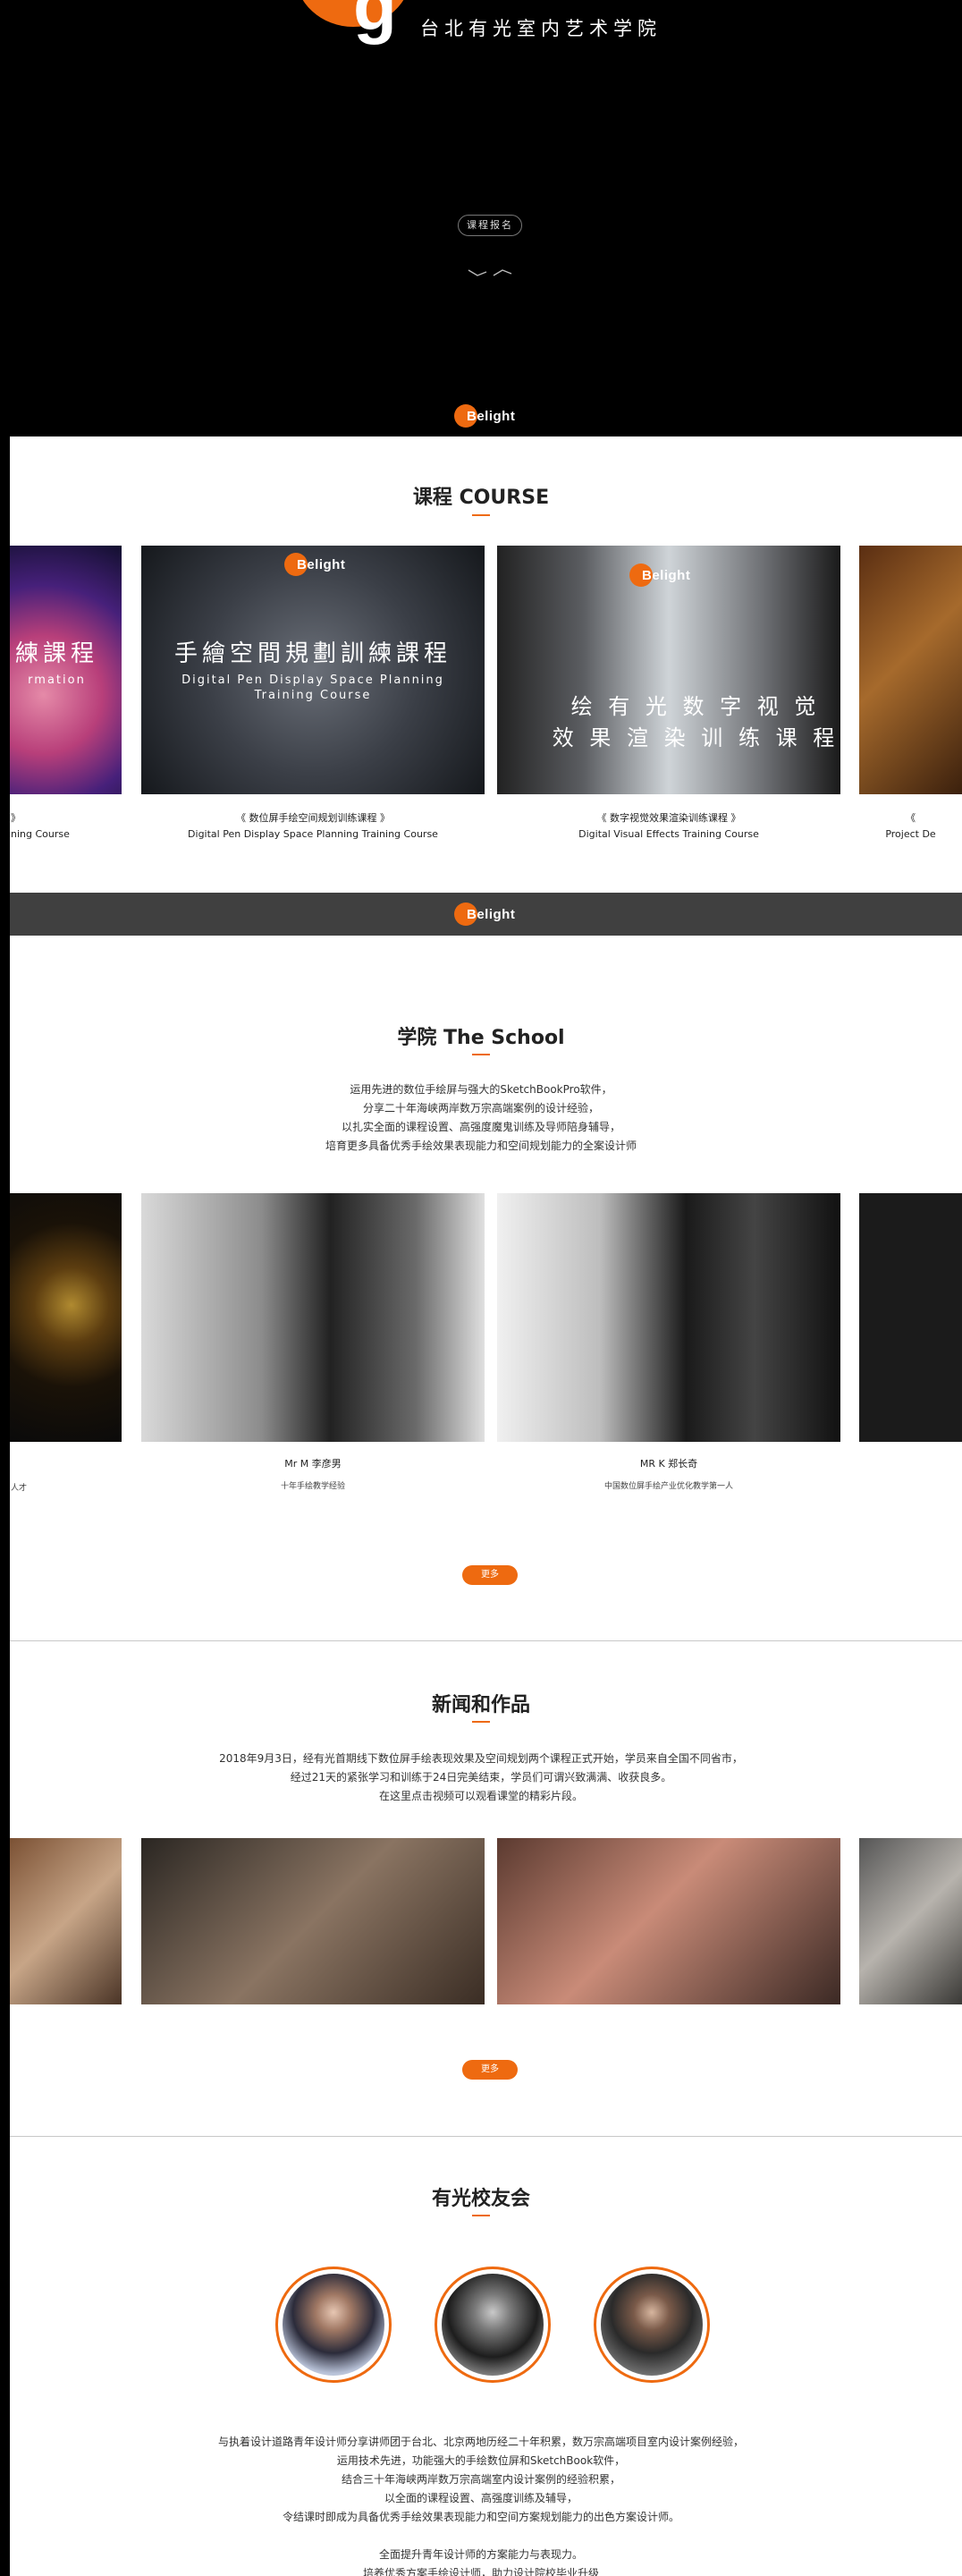  Describe the element at coordinates (313, 818) in the screenshot. I see `course-caption-cn: 《 数位屏手绘空间规划训练课程 》` at that location.